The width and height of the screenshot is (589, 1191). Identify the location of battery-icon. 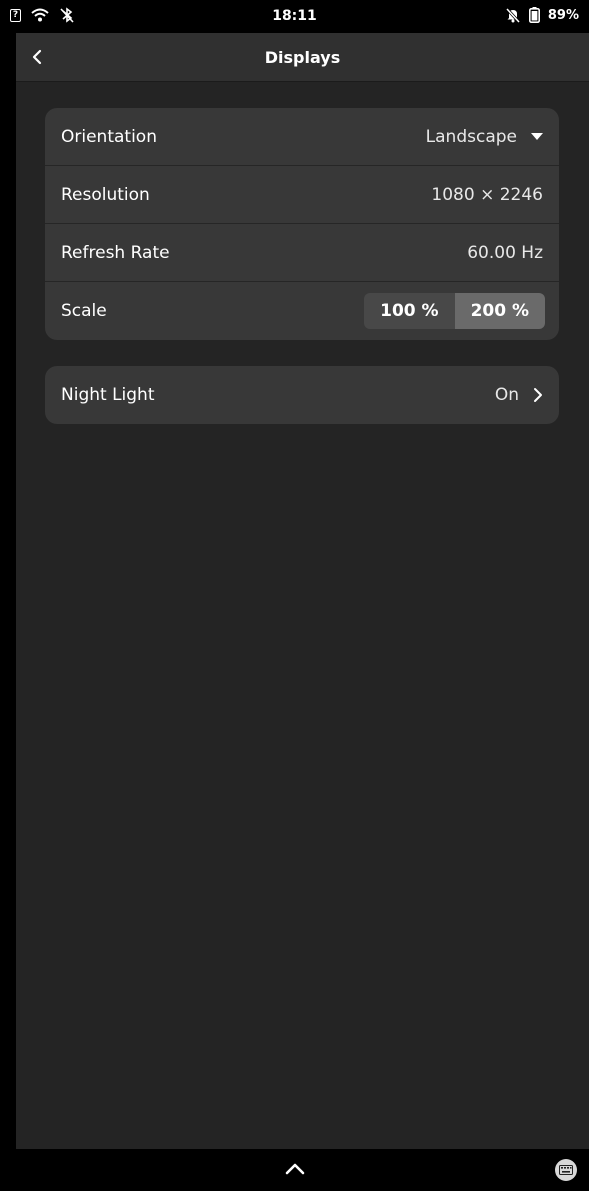
(534, 15).